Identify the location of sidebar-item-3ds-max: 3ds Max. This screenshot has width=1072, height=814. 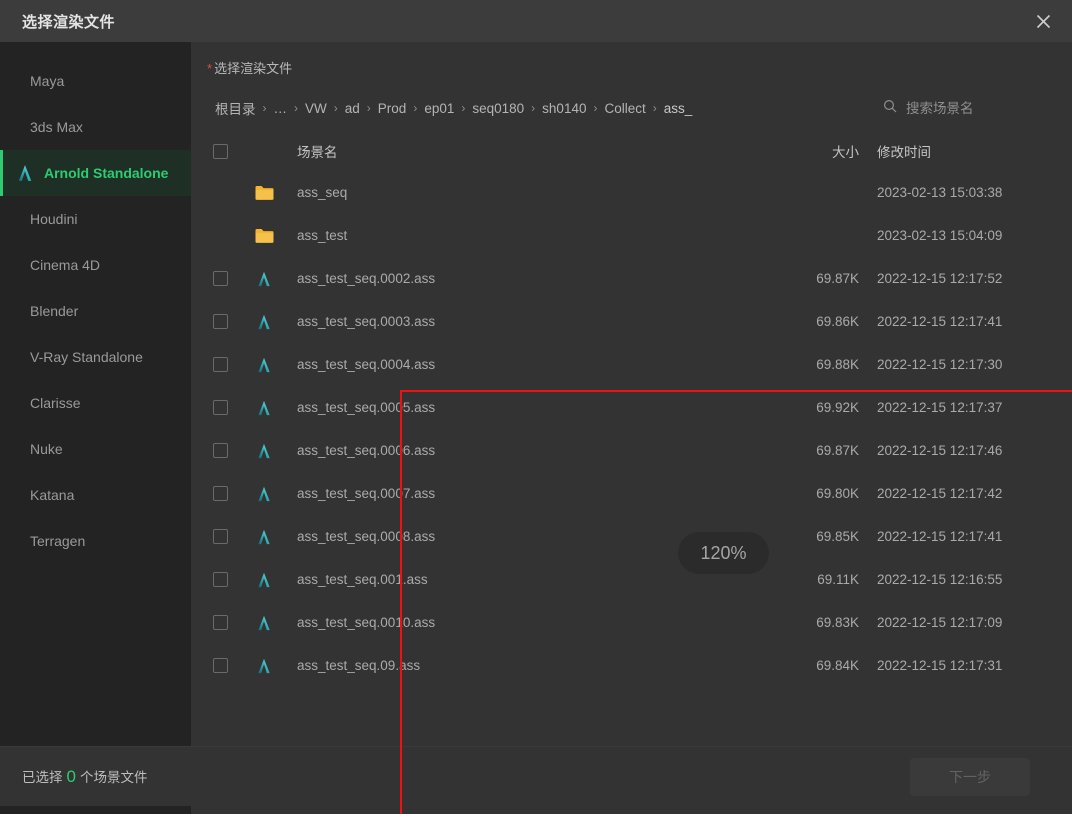
(95, 127).